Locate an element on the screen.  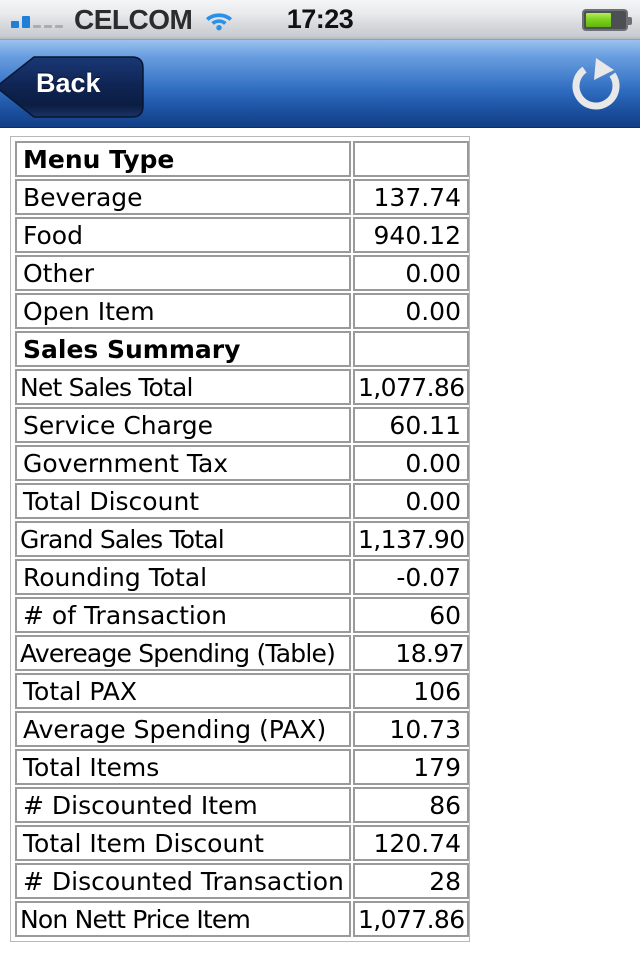
status-bar: CELCOM 17:23 is located at coordinates (320, 20).